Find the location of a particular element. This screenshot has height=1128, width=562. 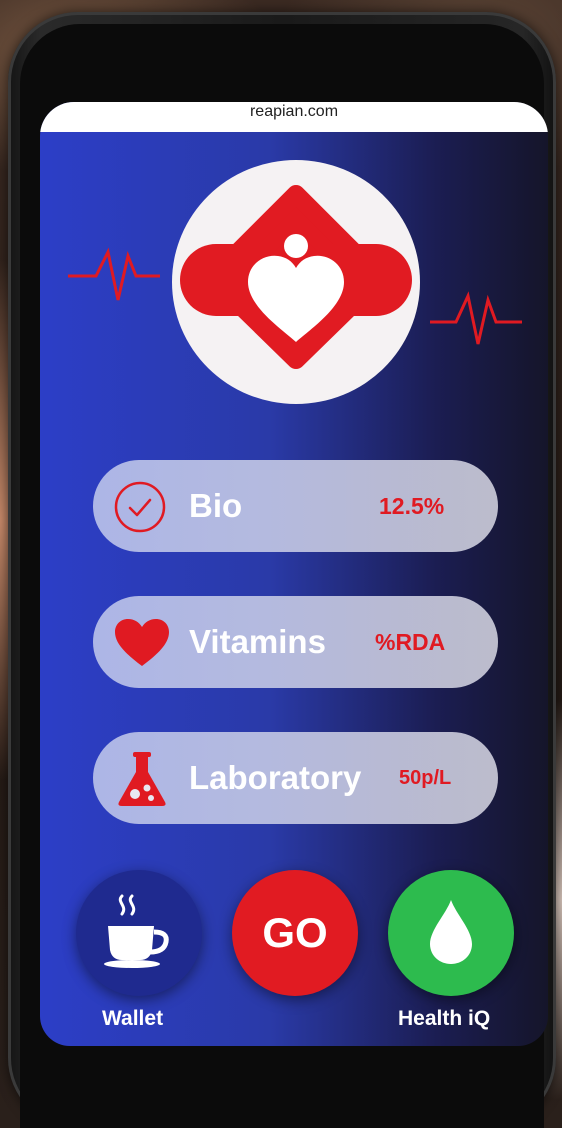

flask-icon is located at coordinates (142, 779).